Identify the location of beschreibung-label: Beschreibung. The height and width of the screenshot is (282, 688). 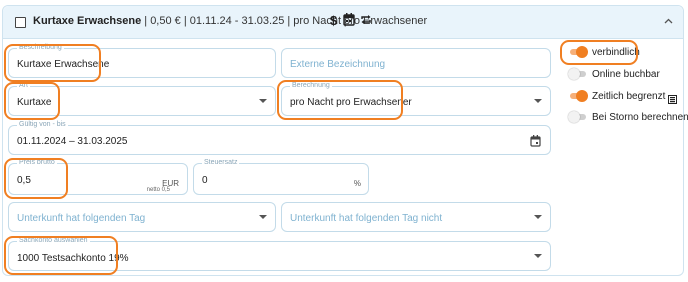
(40, 48).